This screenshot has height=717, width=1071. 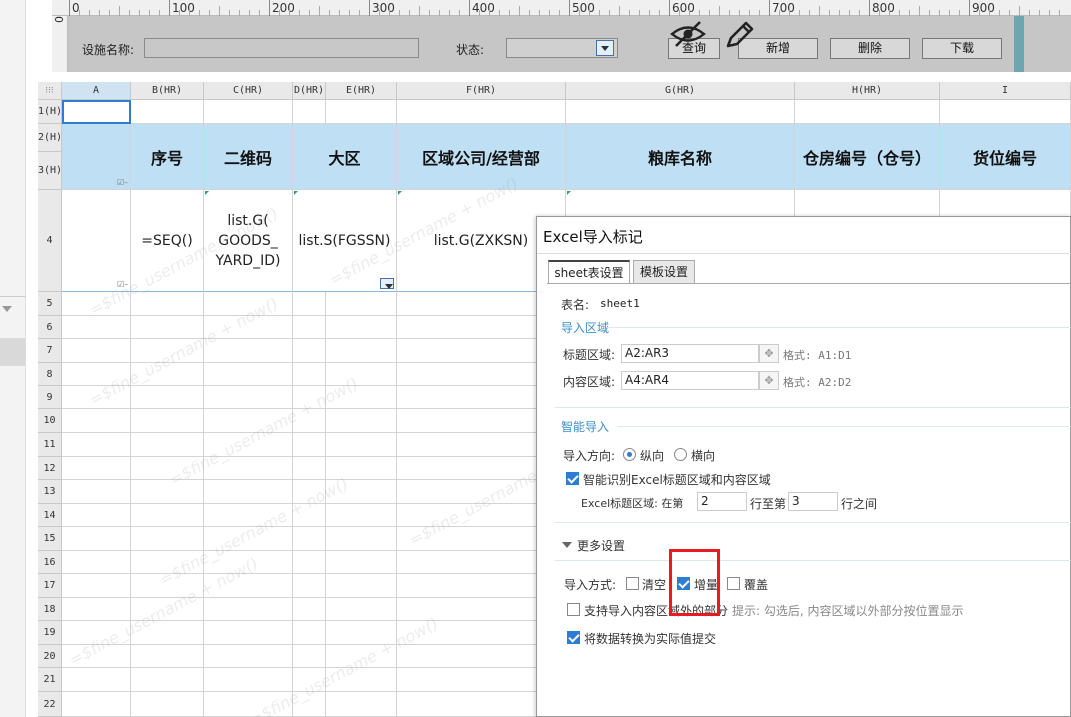 I want to click on row-header: 14, so click(x=50, y=515).